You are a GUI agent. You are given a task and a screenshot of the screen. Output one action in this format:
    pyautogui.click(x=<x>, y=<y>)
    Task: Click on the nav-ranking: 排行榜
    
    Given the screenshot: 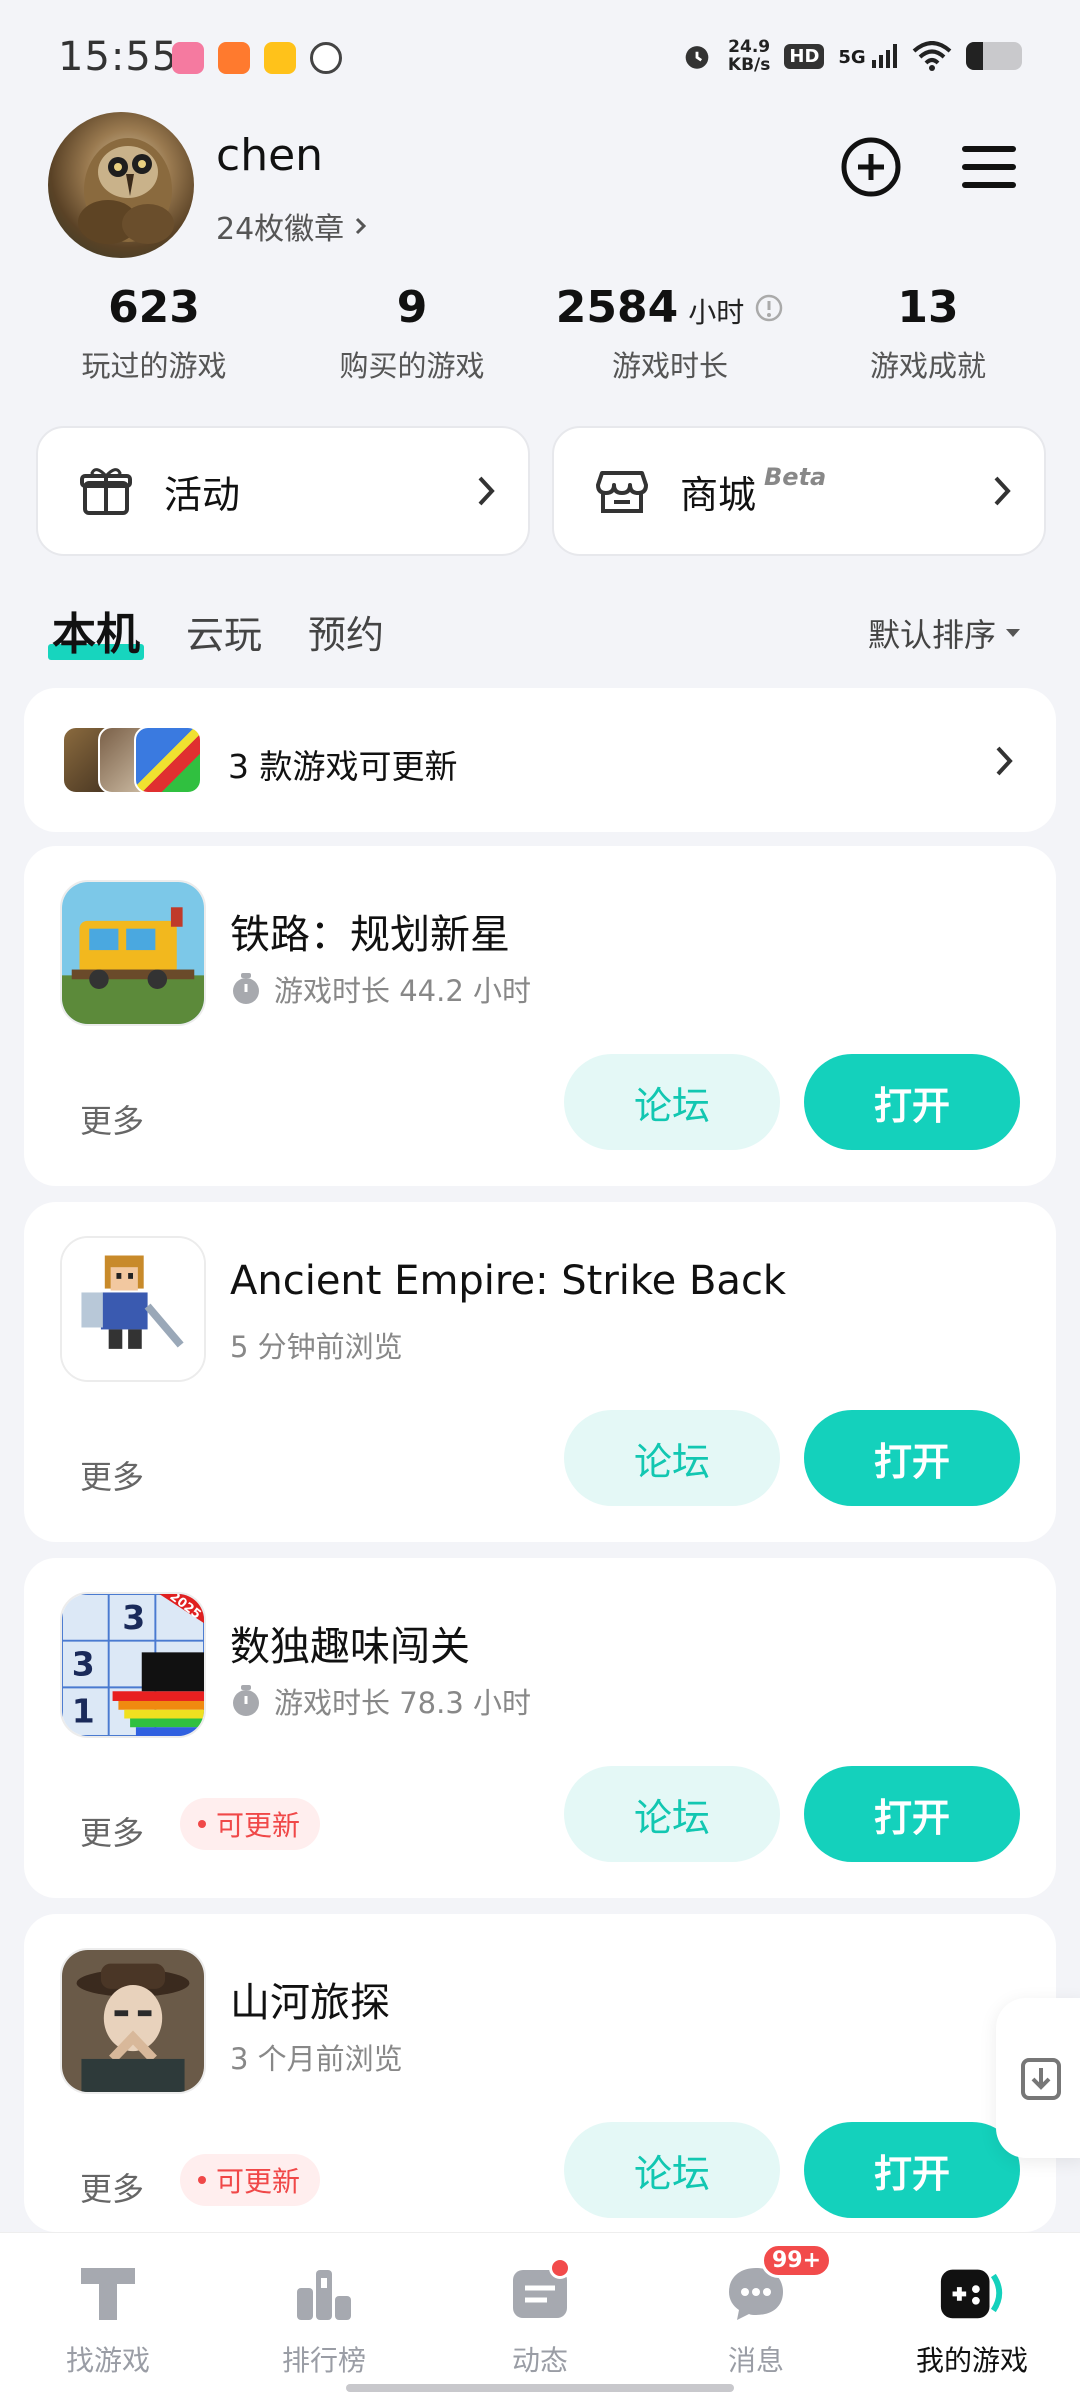 What is the action you would take?
    pyautogui.click(x=324, y=2320)
    